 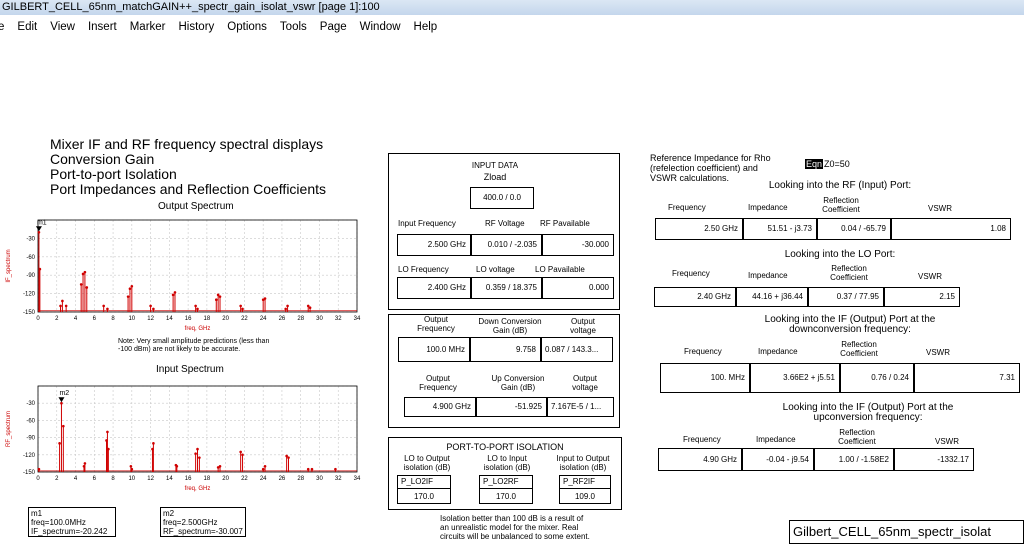 What do you see at coordinates (854, 459) in the screenshot?
I see `if-up-reflection: 1.00 / -1.58E2` at bounding box center [854, 459].